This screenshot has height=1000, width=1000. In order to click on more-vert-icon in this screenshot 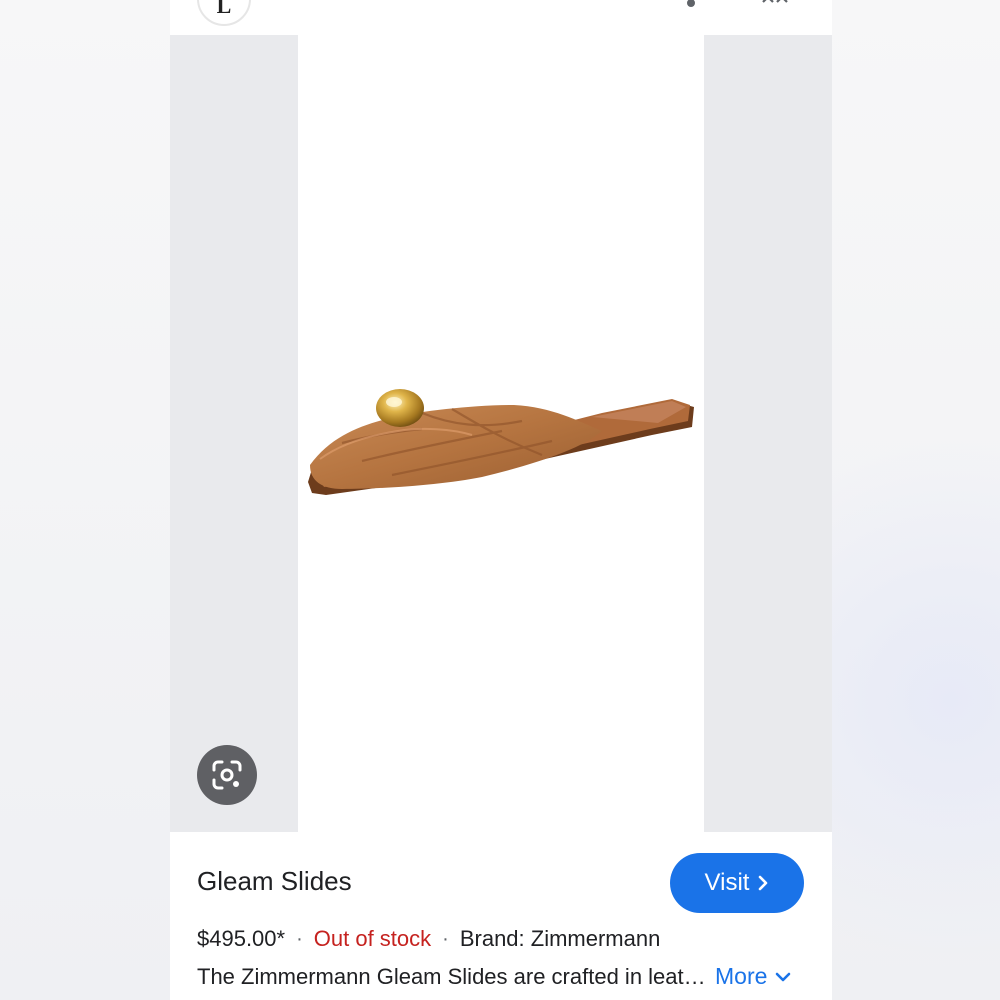, I will do `click(691, 4)`.